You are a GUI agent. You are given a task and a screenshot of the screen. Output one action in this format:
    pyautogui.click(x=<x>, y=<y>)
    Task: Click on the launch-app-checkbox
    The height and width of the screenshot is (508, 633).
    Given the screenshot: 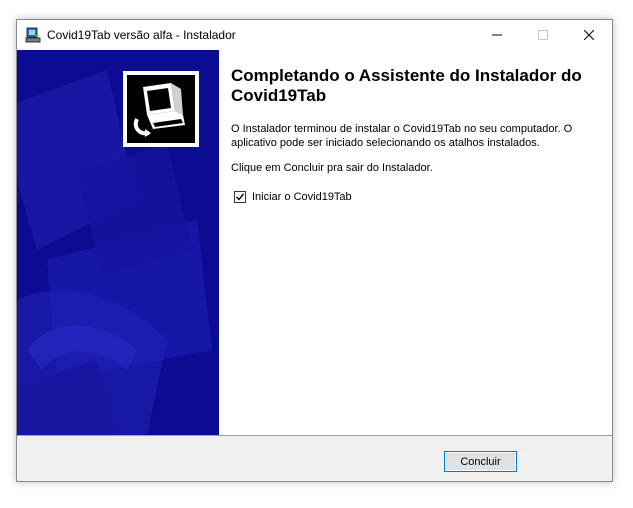 What is the action you would take?
    pyautogui.click(x=240, y=197)
    